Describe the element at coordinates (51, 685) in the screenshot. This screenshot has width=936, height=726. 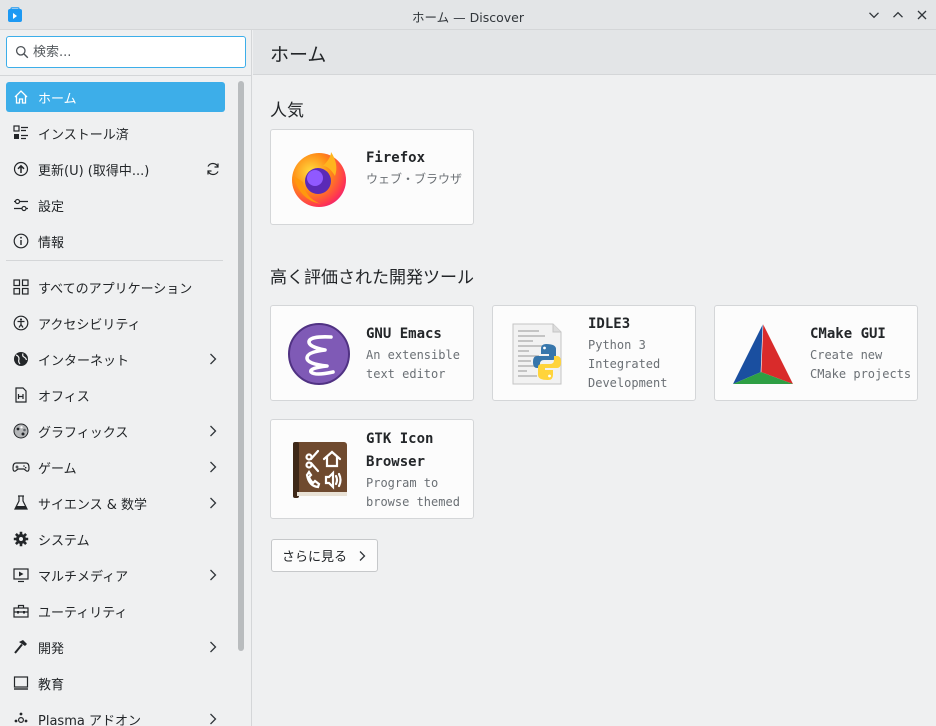
I see `sidebar-item-label: 教育` at that location.